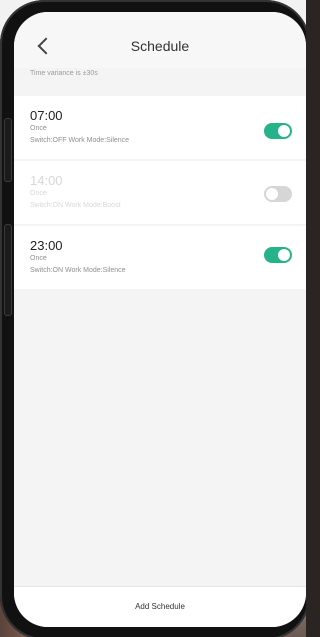  I want to click on schedule-item: 14:00 Once Switch:ON Work Mode:Boost, so click(160, 192).